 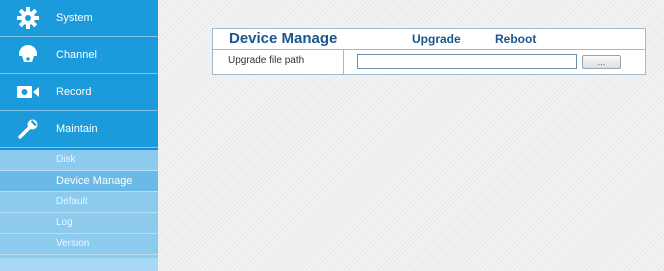 What do you see at coordinates (28, 92) in the screenshot?
I see `video-camera-icon` at bounding box center [28, 92].